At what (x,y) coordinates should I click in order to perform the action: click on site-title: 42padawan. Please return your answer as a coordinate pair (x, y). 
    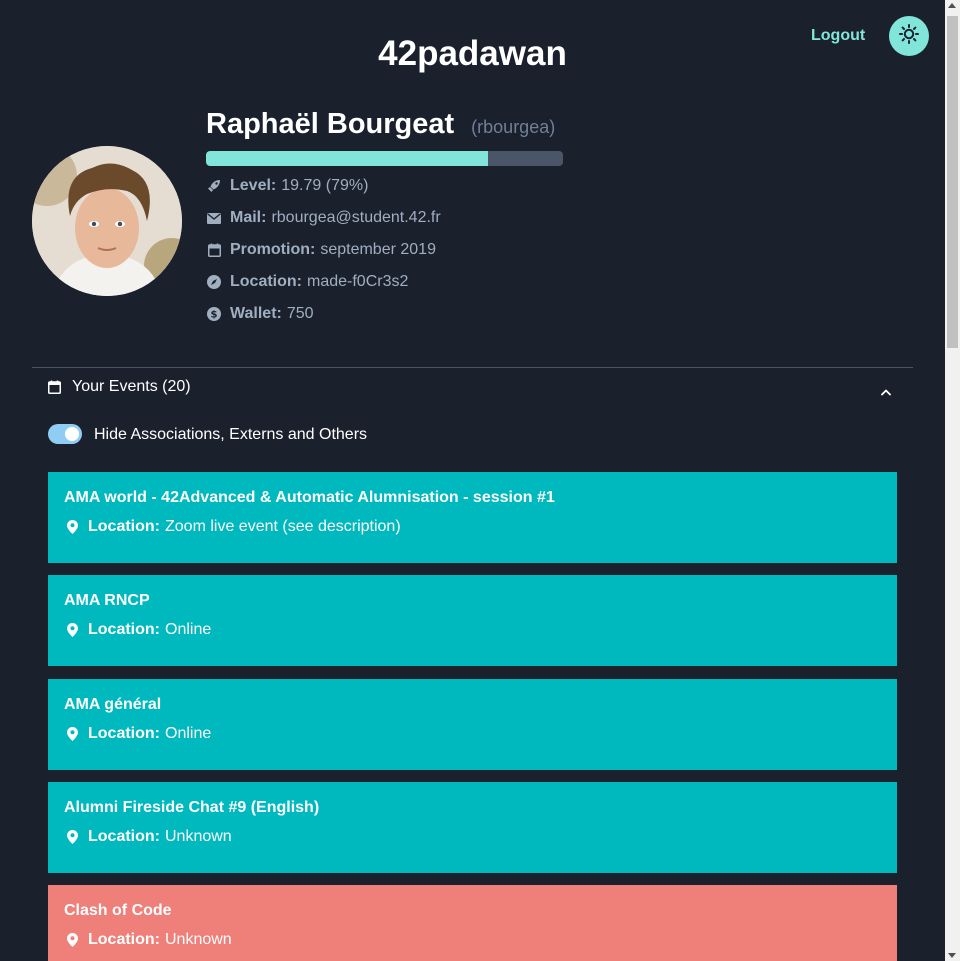
    Looking at the image, I should click on (472, 53).